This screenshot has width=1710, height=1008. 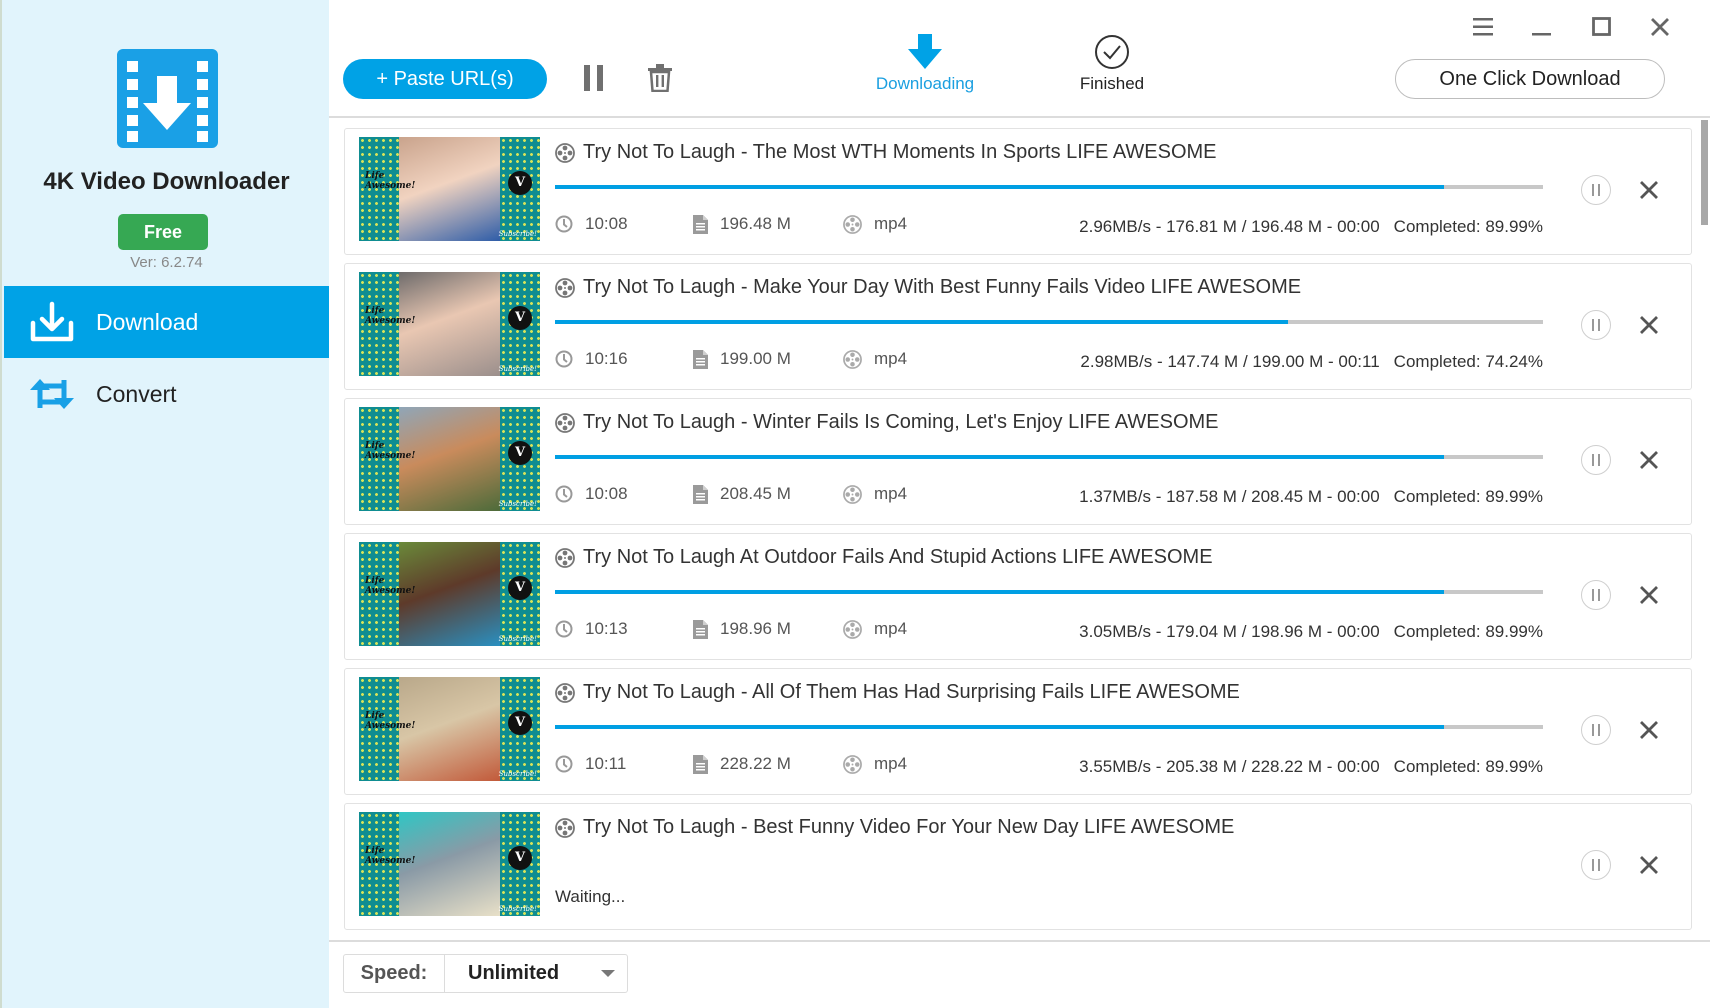 What do you see at coordinates (445, 79) in the screenshot?
I see `paste-url-button: + Paste URL(s)` at bounding box center [445, 79].